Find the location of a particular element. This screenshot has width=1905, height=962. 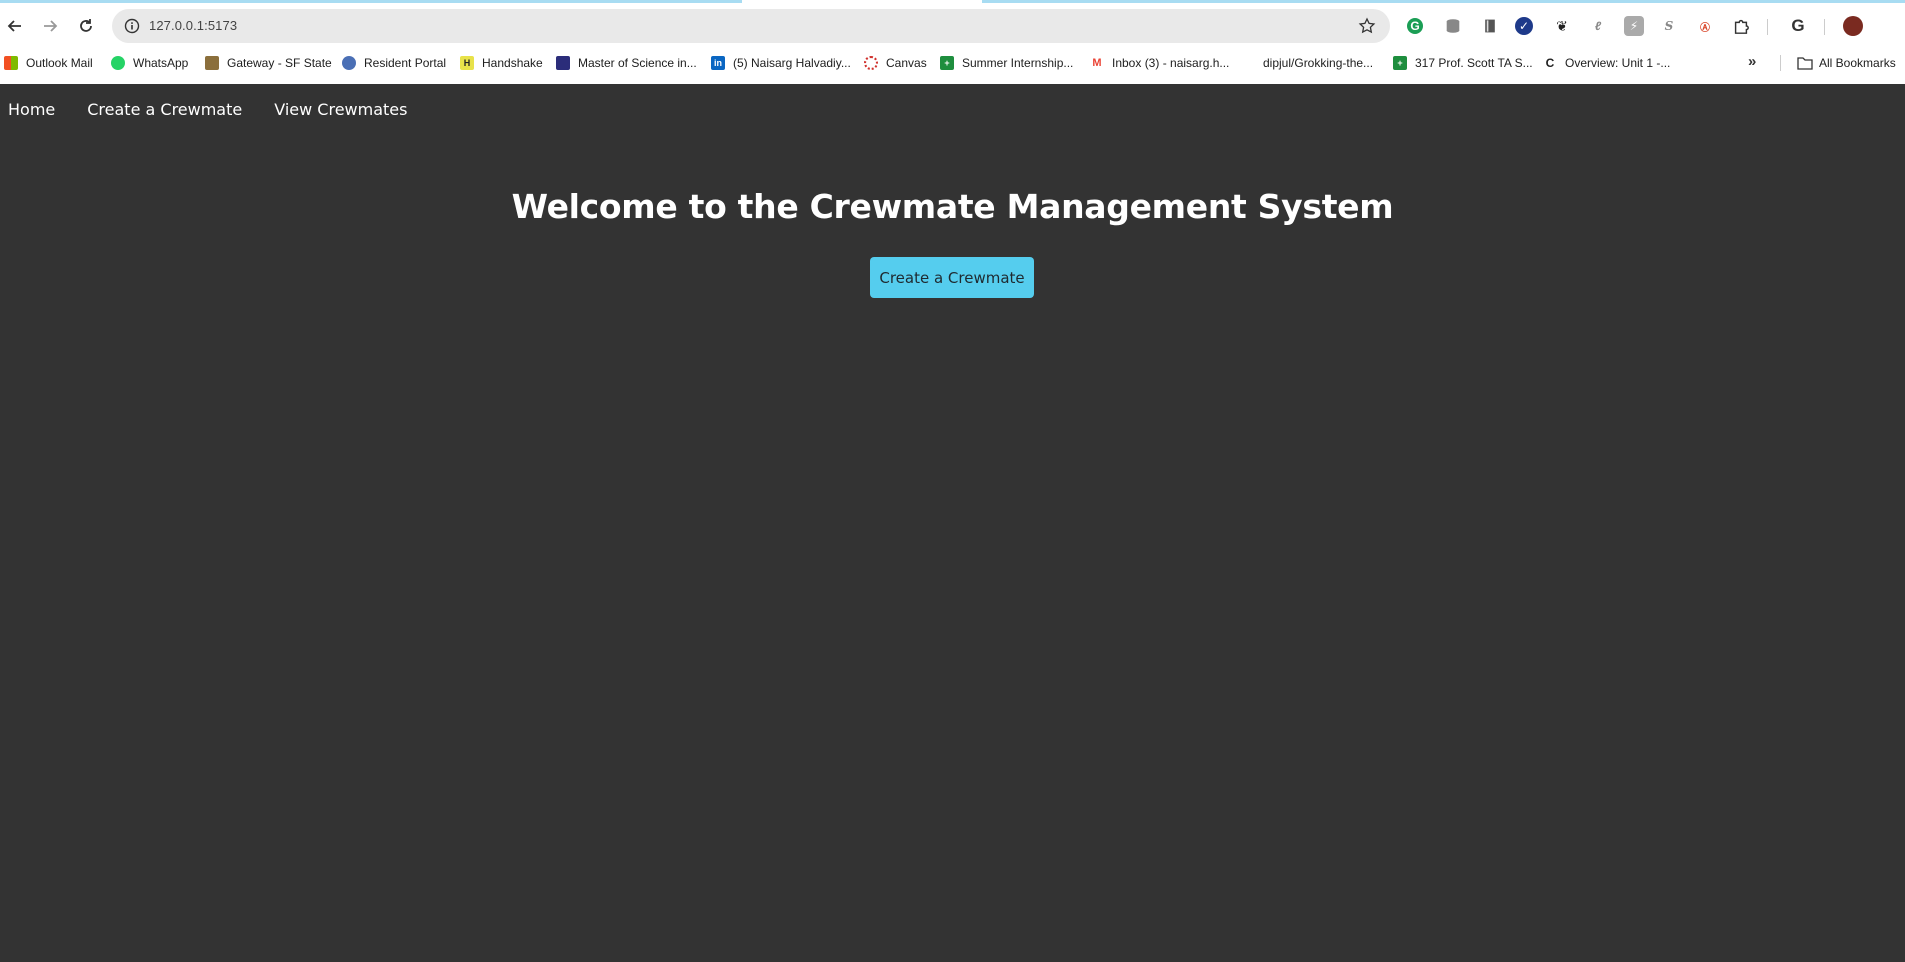

browser-toolbar: 127.0.0.1:5173 G ✓ ❦ ℓ ⚡ S Ⓐ G is located at coordinates (952, 26).